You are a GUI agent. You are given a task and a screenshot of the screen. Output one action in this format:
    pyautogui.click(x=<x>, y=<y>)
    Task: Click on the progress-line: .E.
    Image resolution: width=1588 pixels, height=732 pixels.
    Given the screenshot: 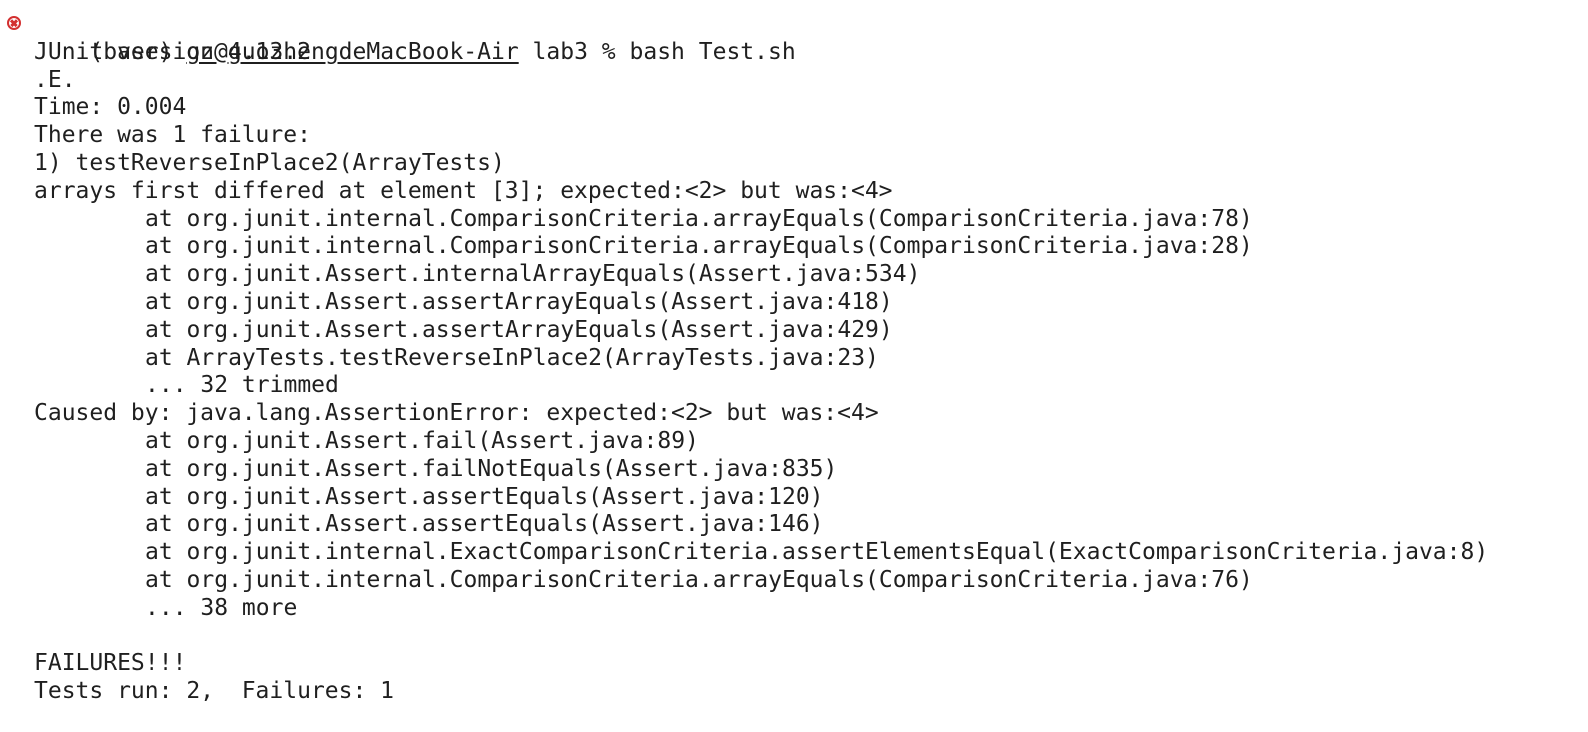 What is the action you would take?
    pyautogui.click(x=55, y=79)
    